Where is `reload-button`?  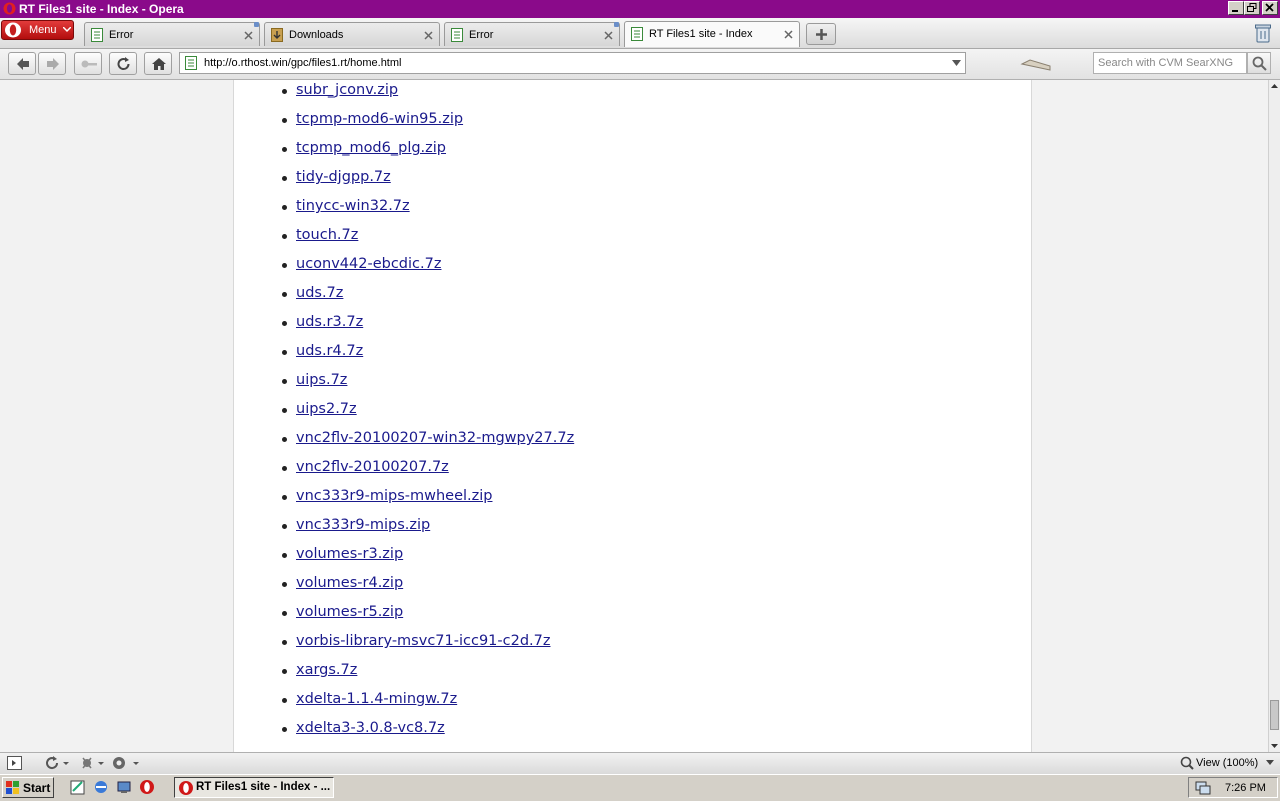
reload-button is located at coordinates (123, 63).